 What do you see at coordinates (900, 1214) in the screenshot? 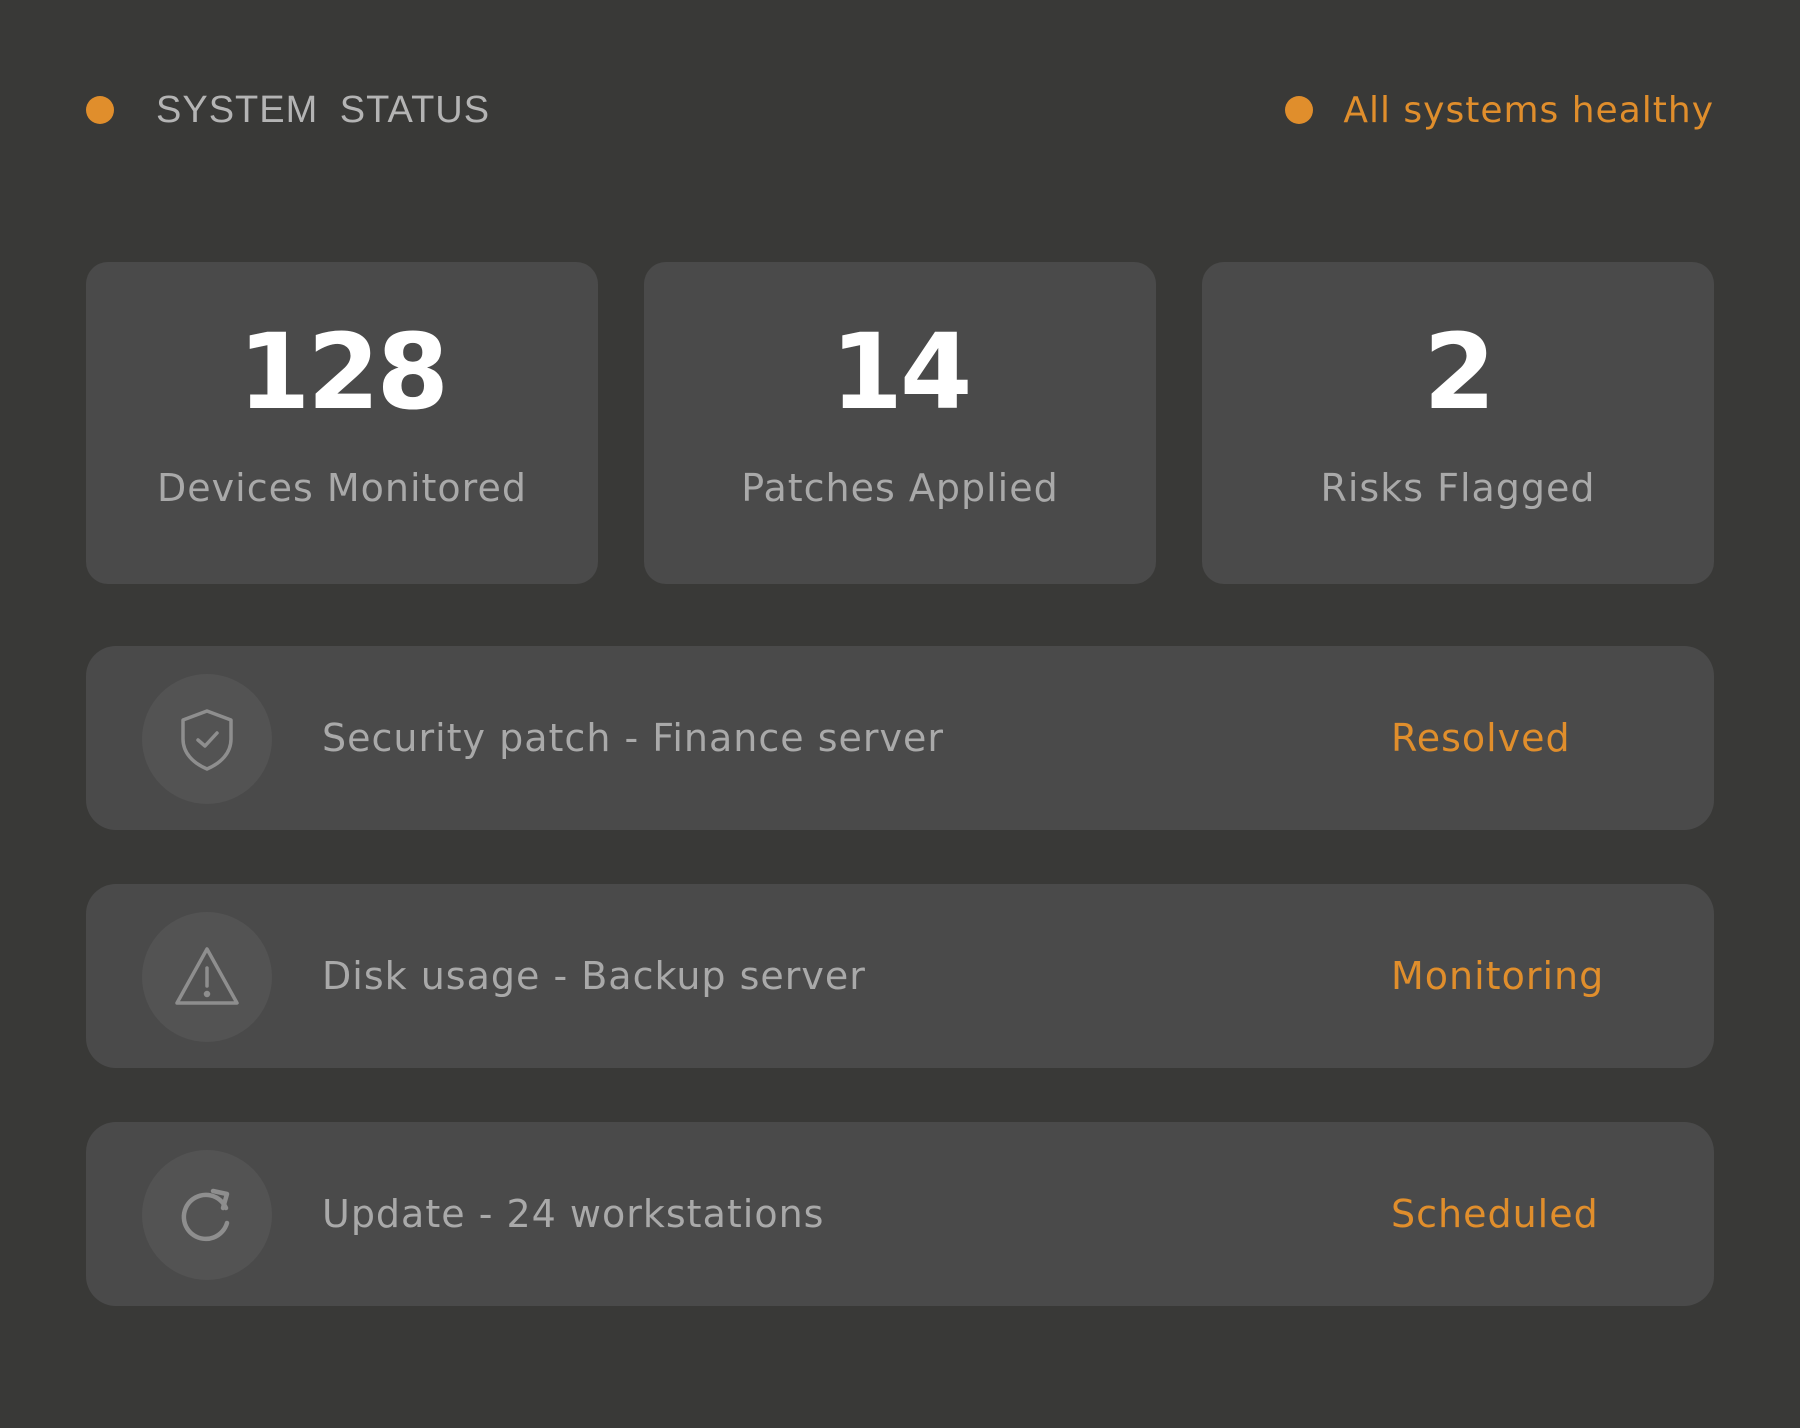
I see `event-row-update: Update - 24 workstations Scheduled` at bounding box center [900, 1214].